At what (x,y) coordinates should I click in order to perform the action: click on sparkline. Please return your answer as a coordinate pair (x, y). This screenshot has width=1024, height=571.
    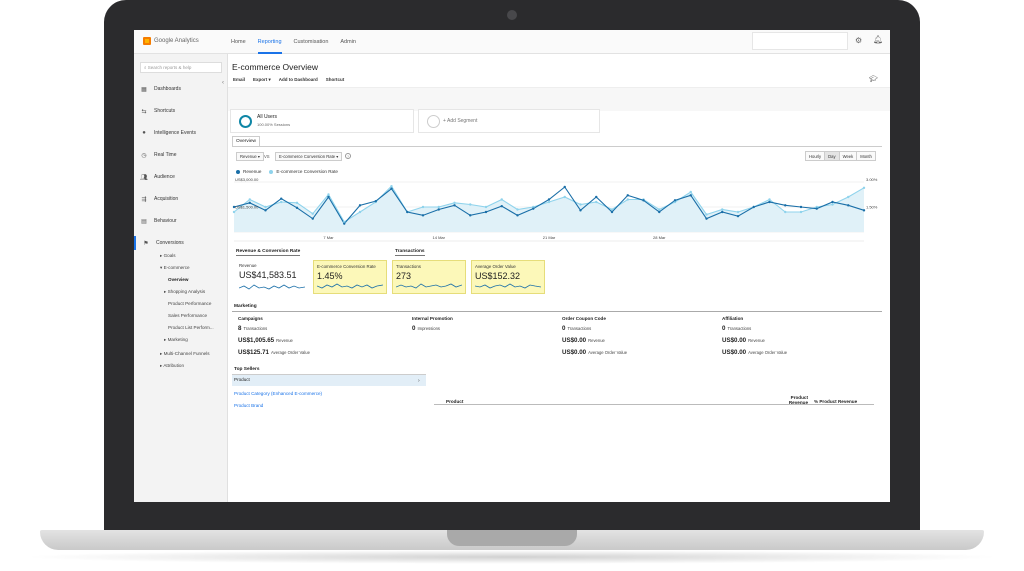
    Looking at the image, I should click on (350, 286).